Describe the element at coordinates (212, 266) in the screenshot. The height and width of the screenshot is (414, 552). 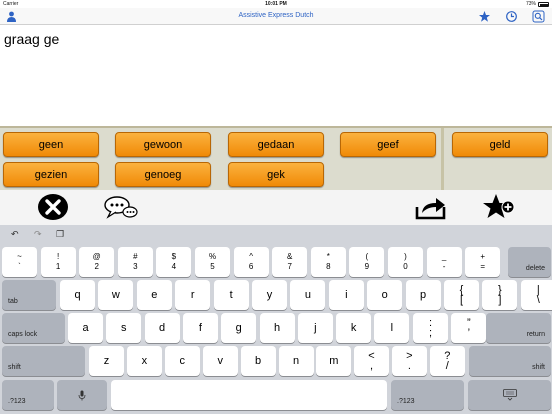
I see `key-label: 5` at that location.